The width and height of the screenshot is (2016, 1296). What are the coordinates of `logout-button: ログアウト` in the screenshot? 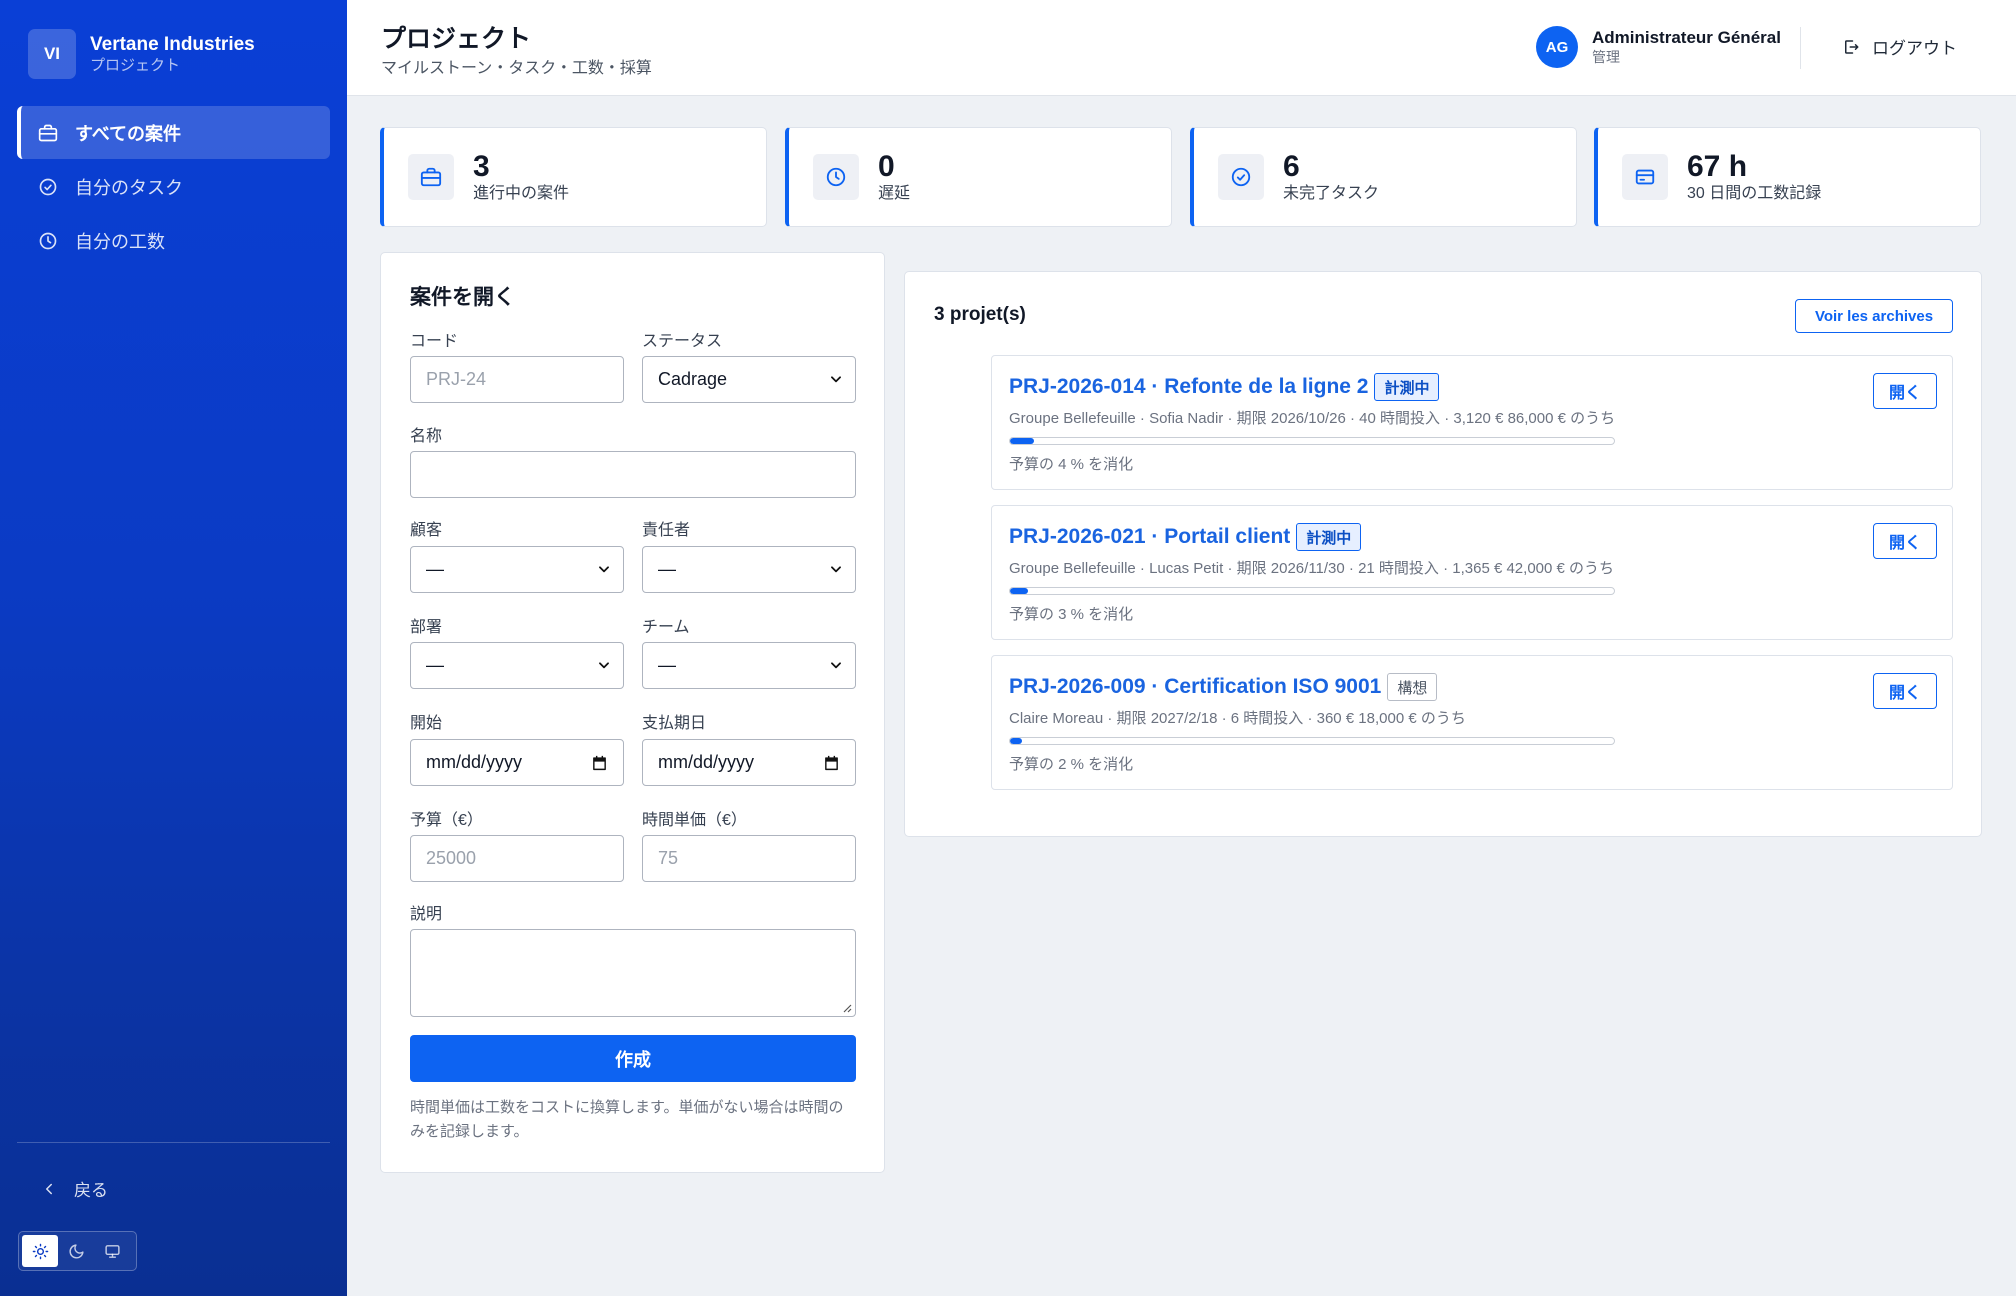 It's located at (1899, 46).